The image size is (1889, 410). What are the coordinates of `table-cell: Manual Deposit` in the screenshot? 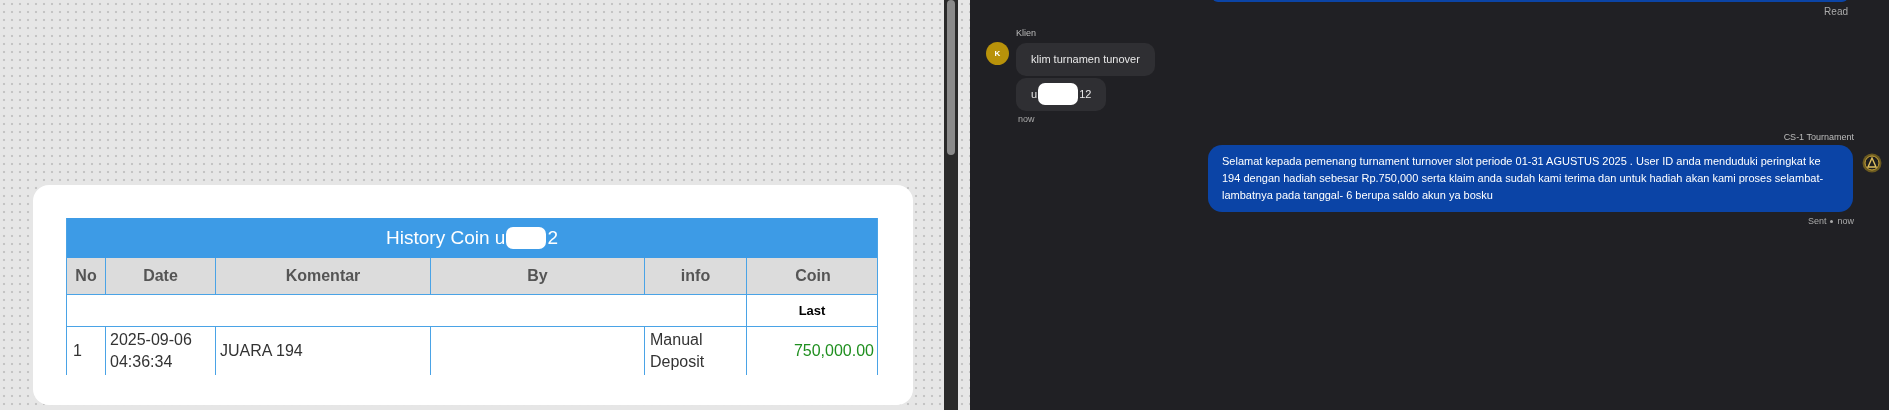 It's located at (695, 351).